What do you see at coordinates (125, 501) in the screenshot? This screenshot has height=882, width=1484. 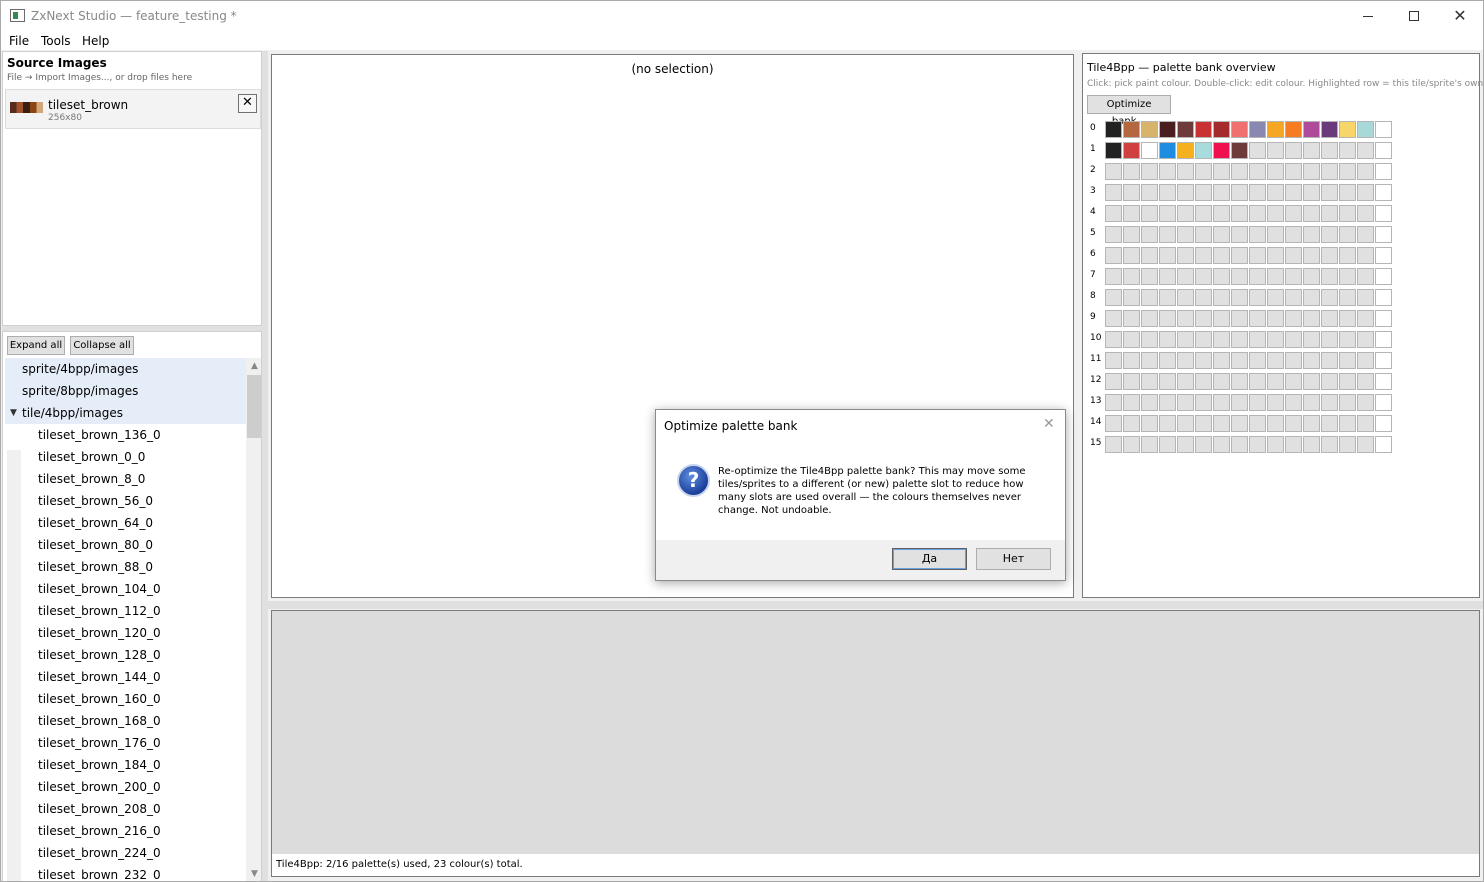 I see `tree-item: tileset_brown_56_0` at bounding box center [125, 501].